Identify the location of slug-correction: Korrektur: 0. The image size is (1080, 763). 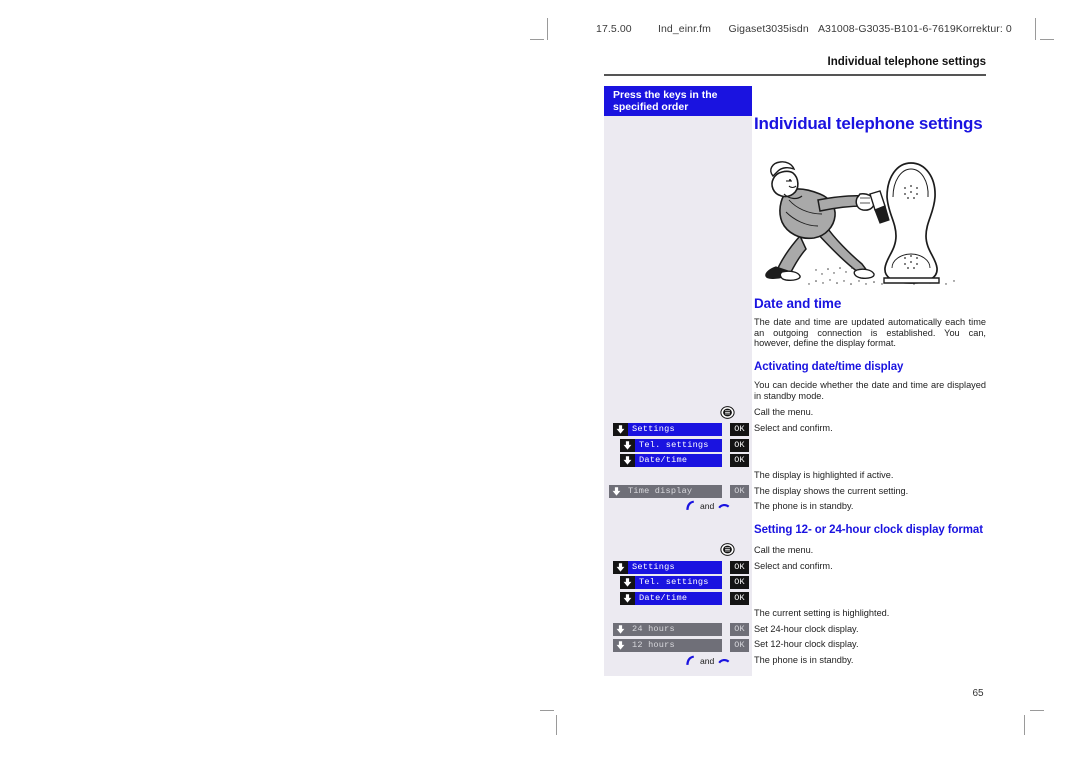
(983, 29).